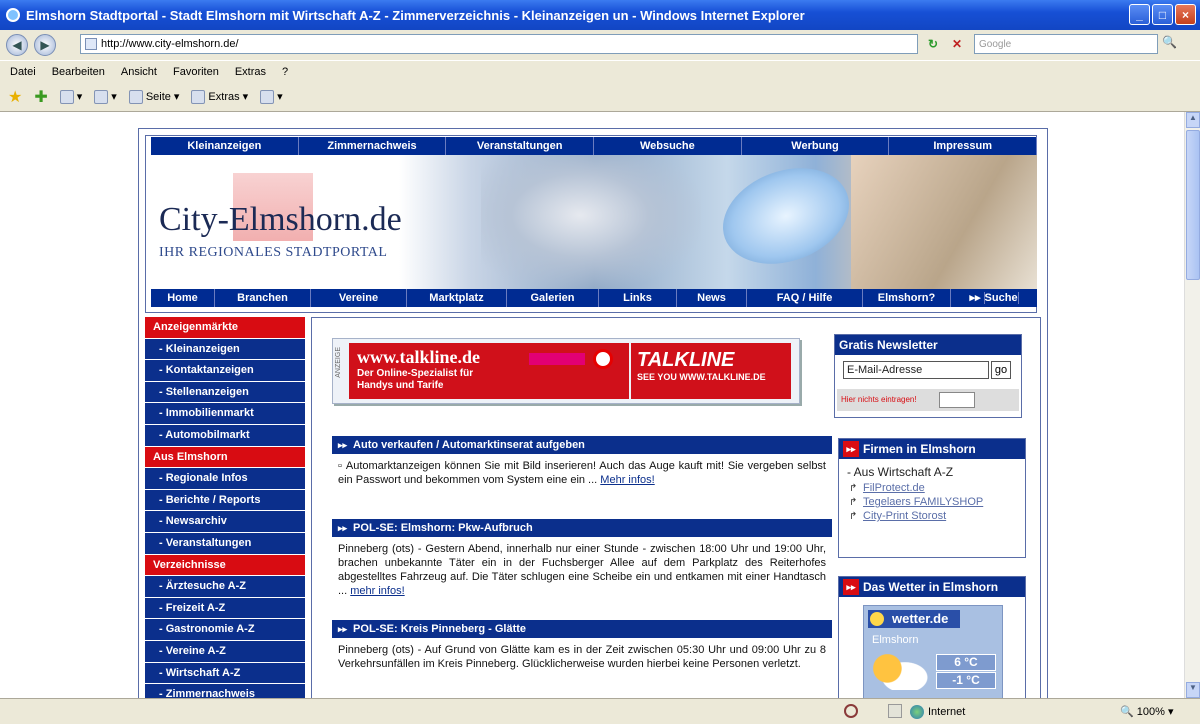 The width and height of the screenshot is (1200, 724). What do you see at coordinates (582, 629) in the screenshot?
I see `news-title-bar: ▸▸ POL-SE: Kreis Pinneberg - Glätte` at bounding box center [582, 629].